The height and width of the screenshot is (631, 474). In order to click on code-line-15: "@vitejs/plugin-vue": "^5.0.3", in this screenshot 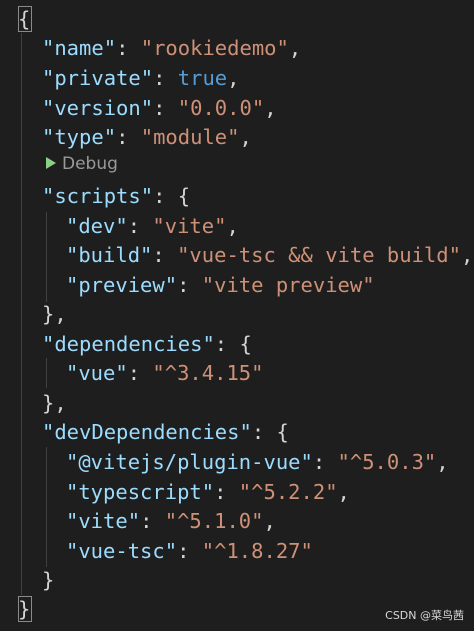, I will do `click(257, 462)`.